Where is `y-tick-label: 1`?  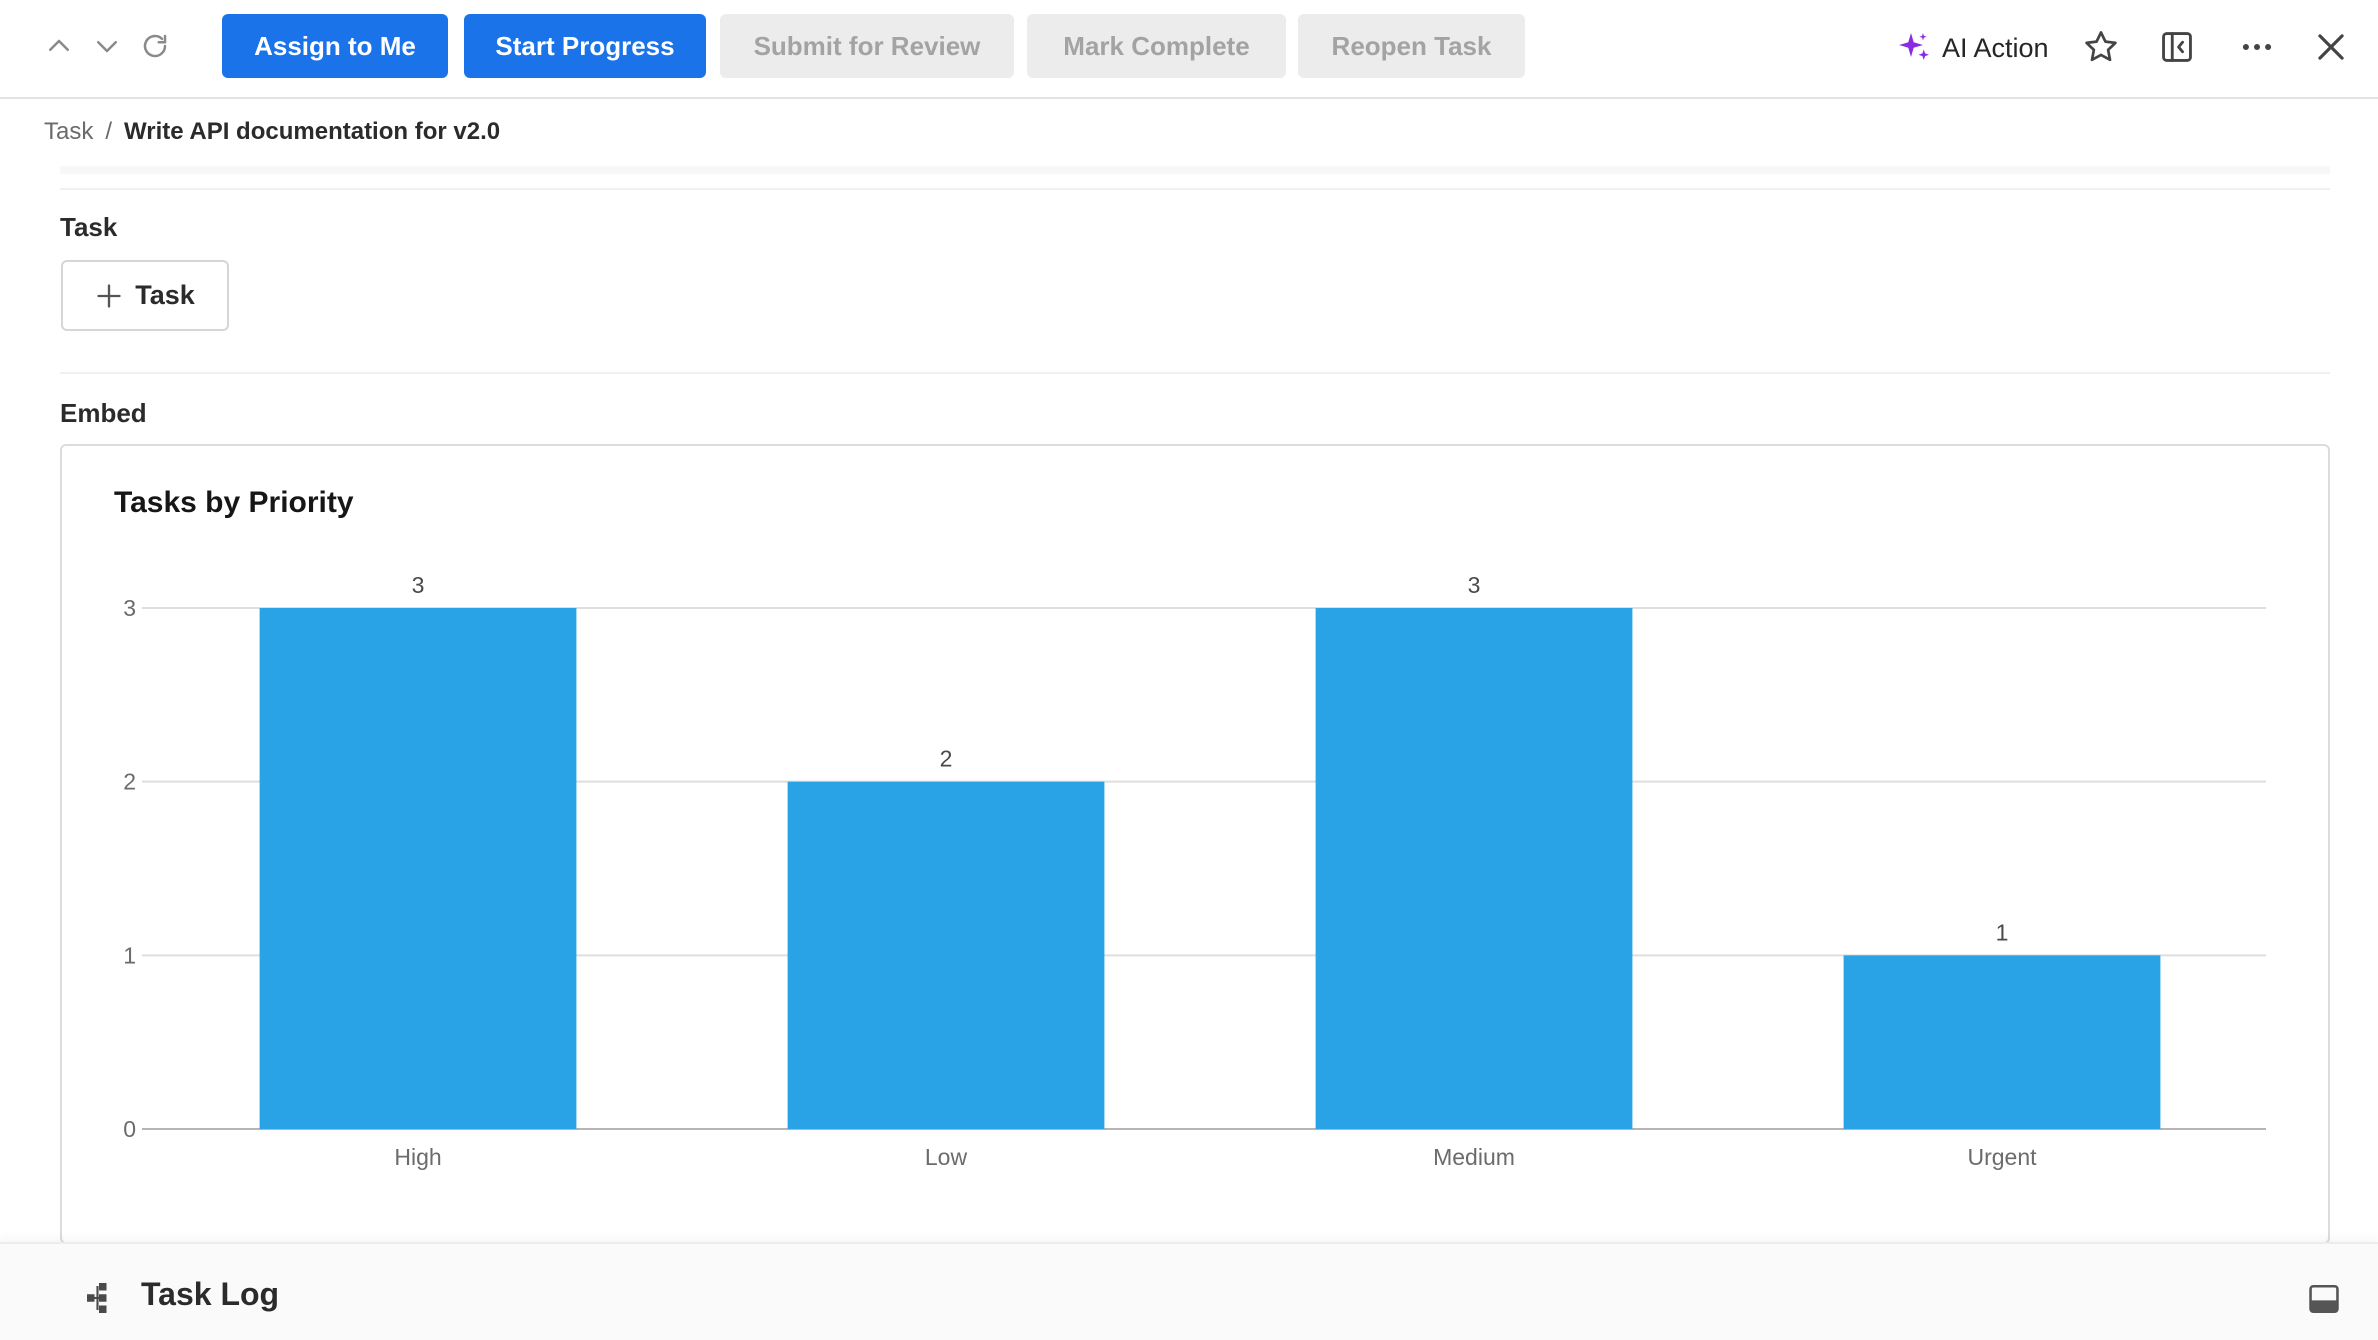 y-tick-label: 1 is located at coordinates (129, 955).